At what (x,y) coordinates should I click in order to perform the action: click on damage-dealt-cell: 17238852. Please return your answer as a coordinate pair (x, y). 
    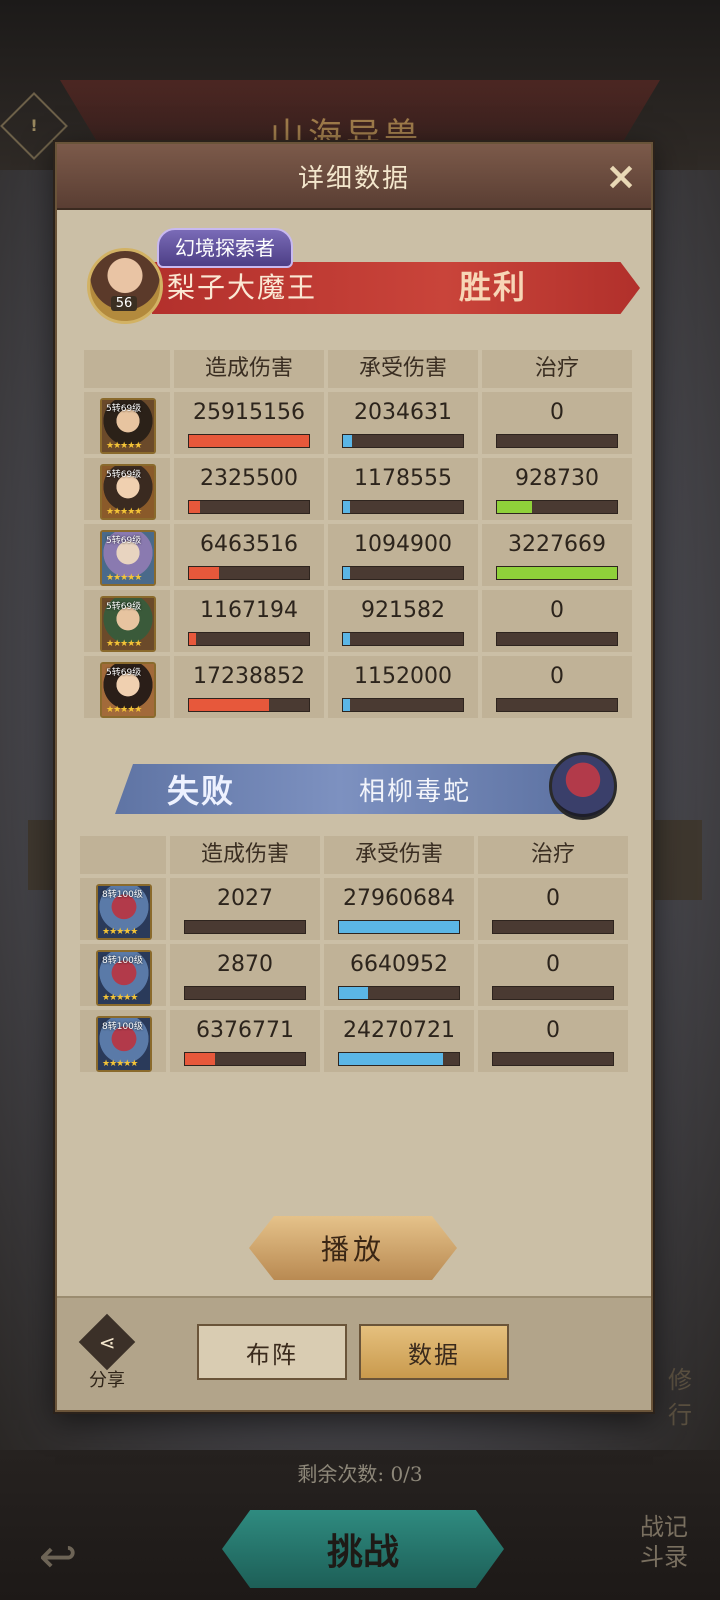
    Looking at the image, I should click on (249, 687).